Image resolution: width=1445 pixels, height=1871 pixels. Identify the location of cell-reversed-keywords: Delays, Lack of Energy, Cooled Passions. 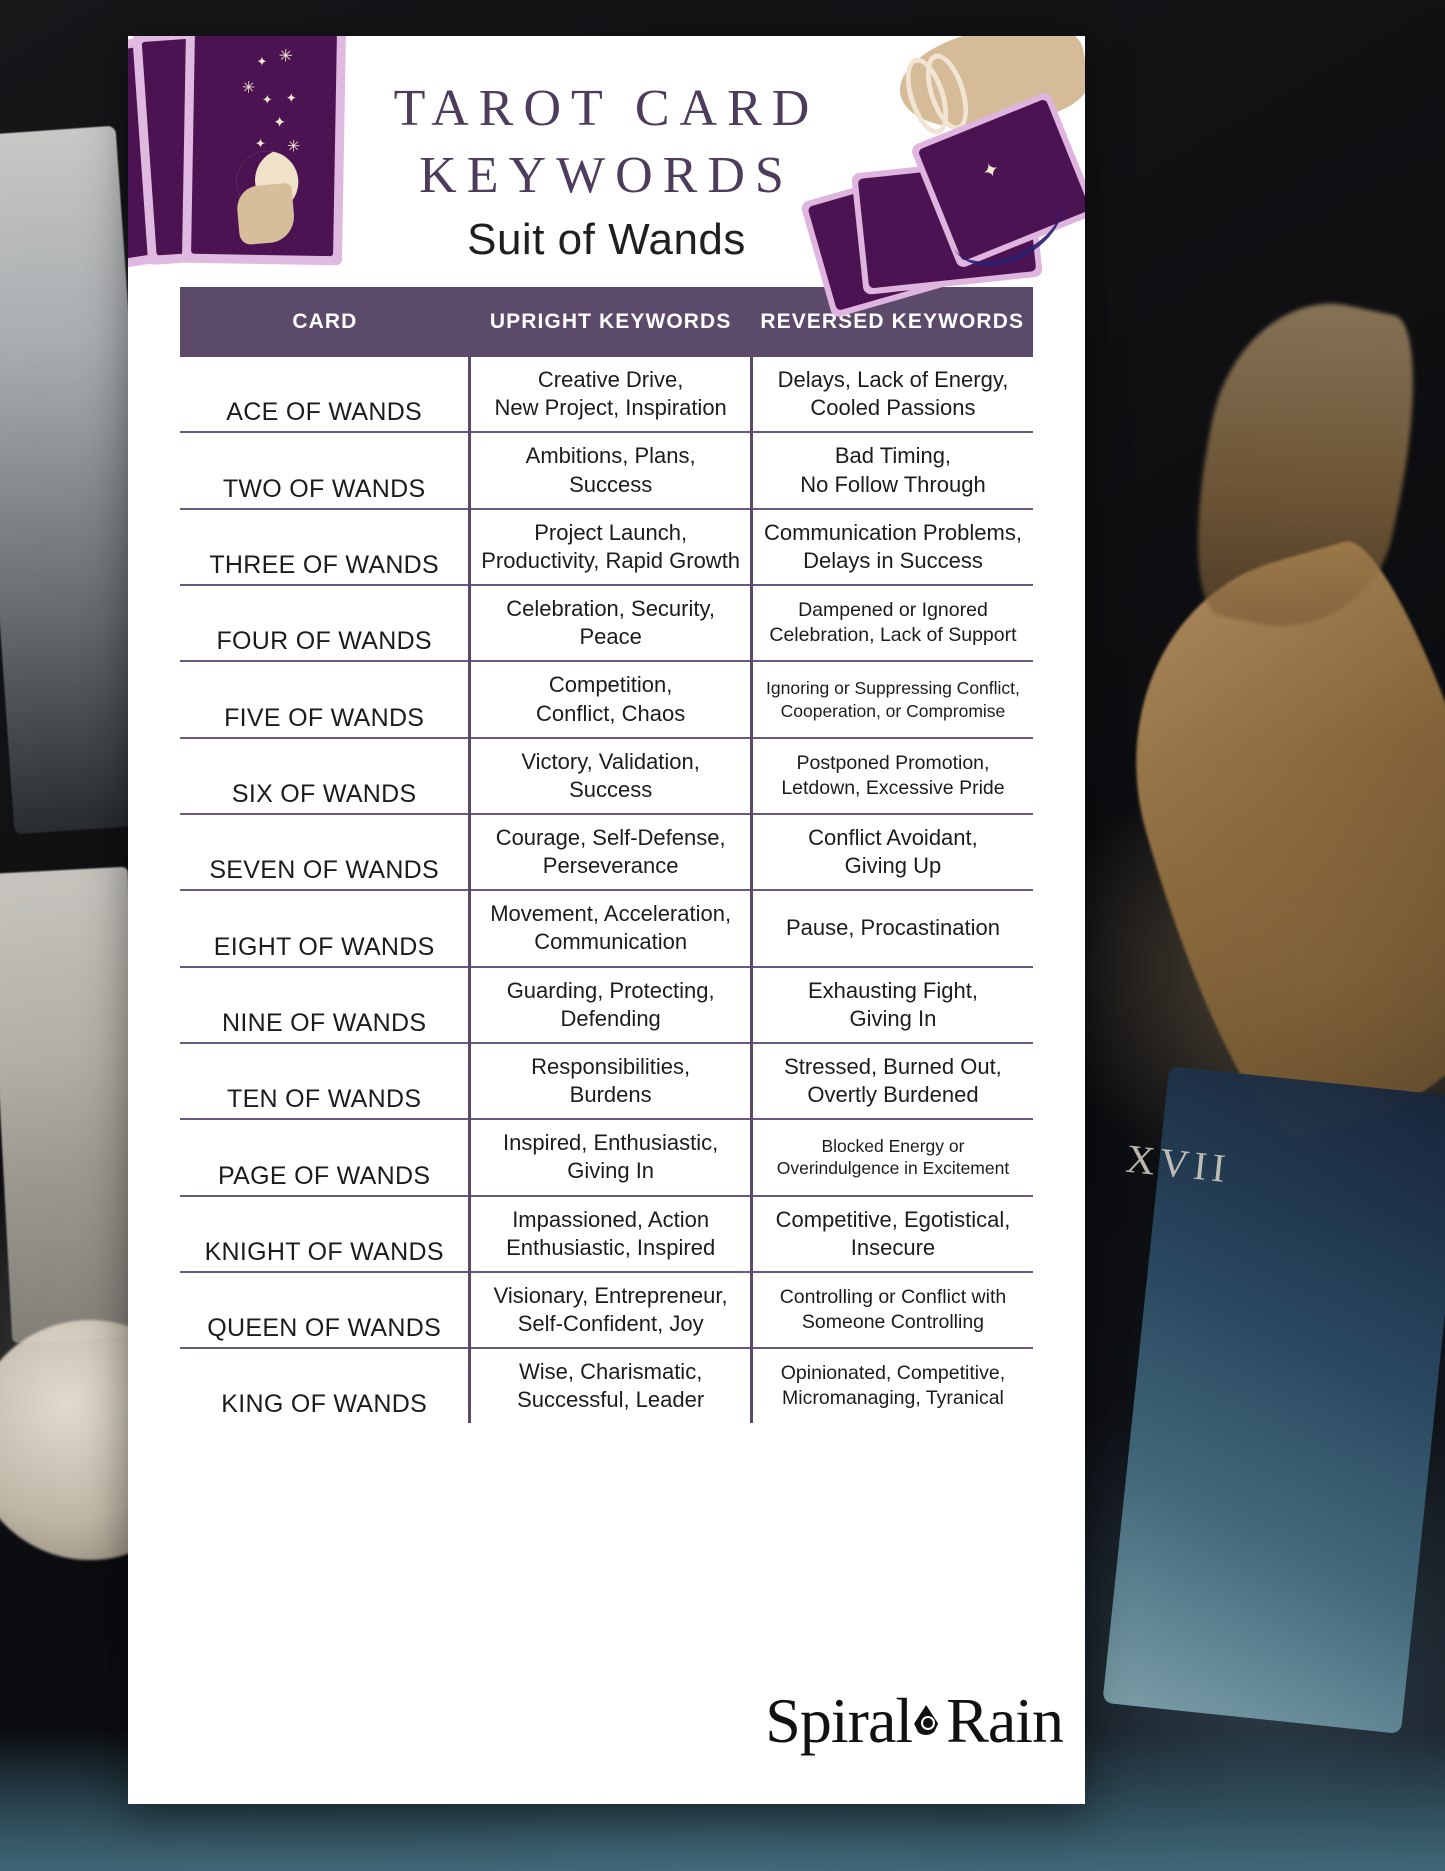
(891, 395).